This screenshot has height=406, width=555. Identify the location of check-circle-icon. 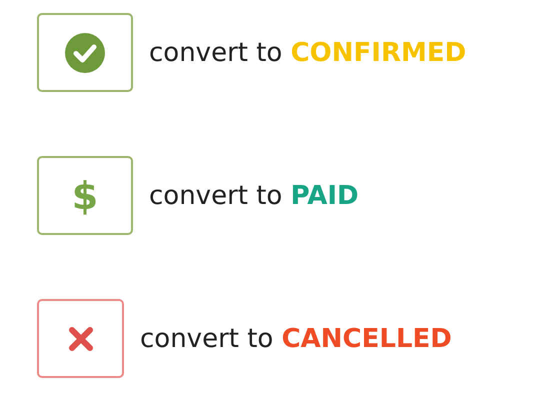
(85, 52).